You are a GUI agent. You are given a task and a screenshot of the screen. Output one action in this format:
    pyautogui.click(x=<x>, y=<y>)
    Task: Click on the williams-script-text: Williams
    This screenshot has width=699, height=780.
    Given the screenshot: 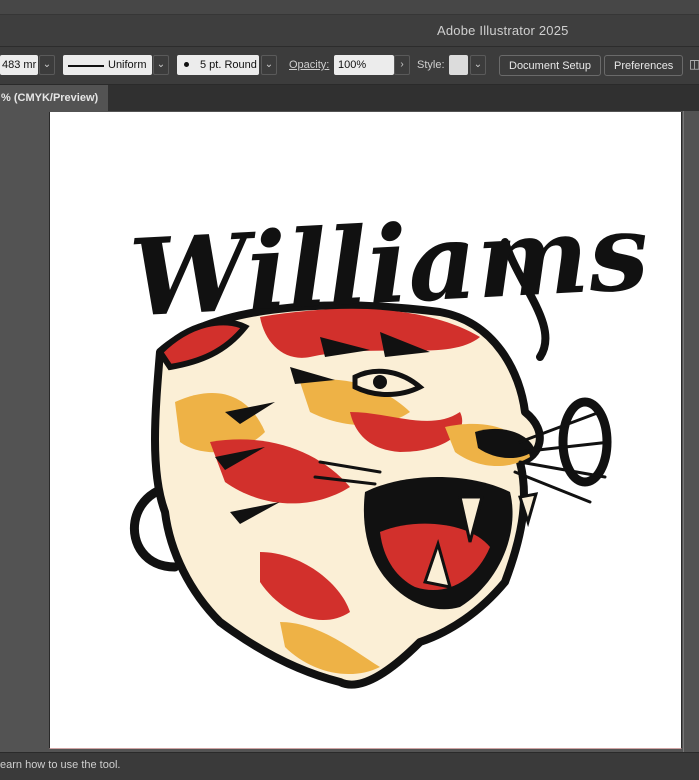 What is the action you would take?
    pyautogui.click(x=389, y=264)
    